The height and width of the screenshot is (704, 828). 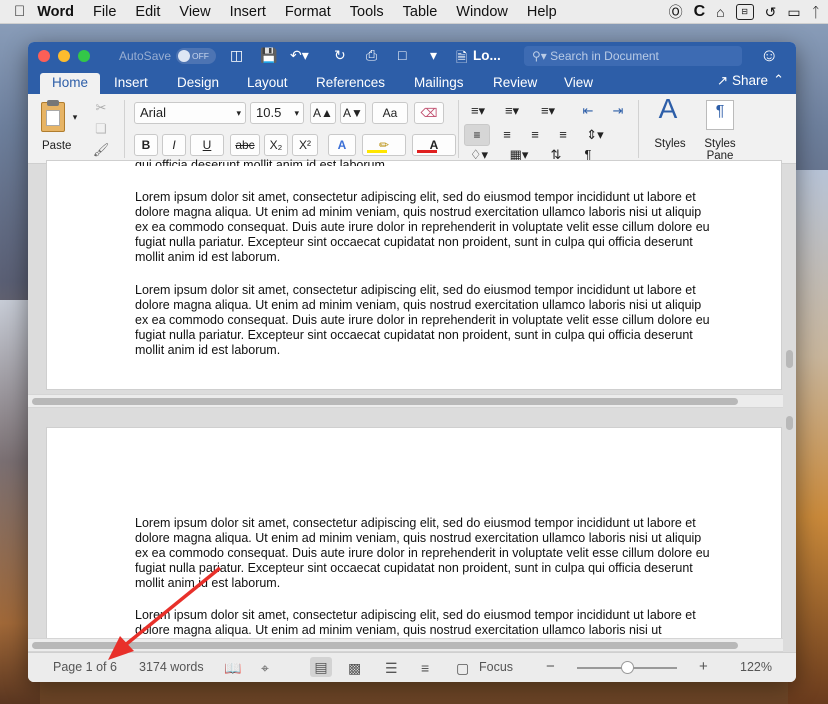 What do you see at coordinates (101, 108) in the screenshot?
I see `cut-icon: ✂` at bounding box center [101, 108].